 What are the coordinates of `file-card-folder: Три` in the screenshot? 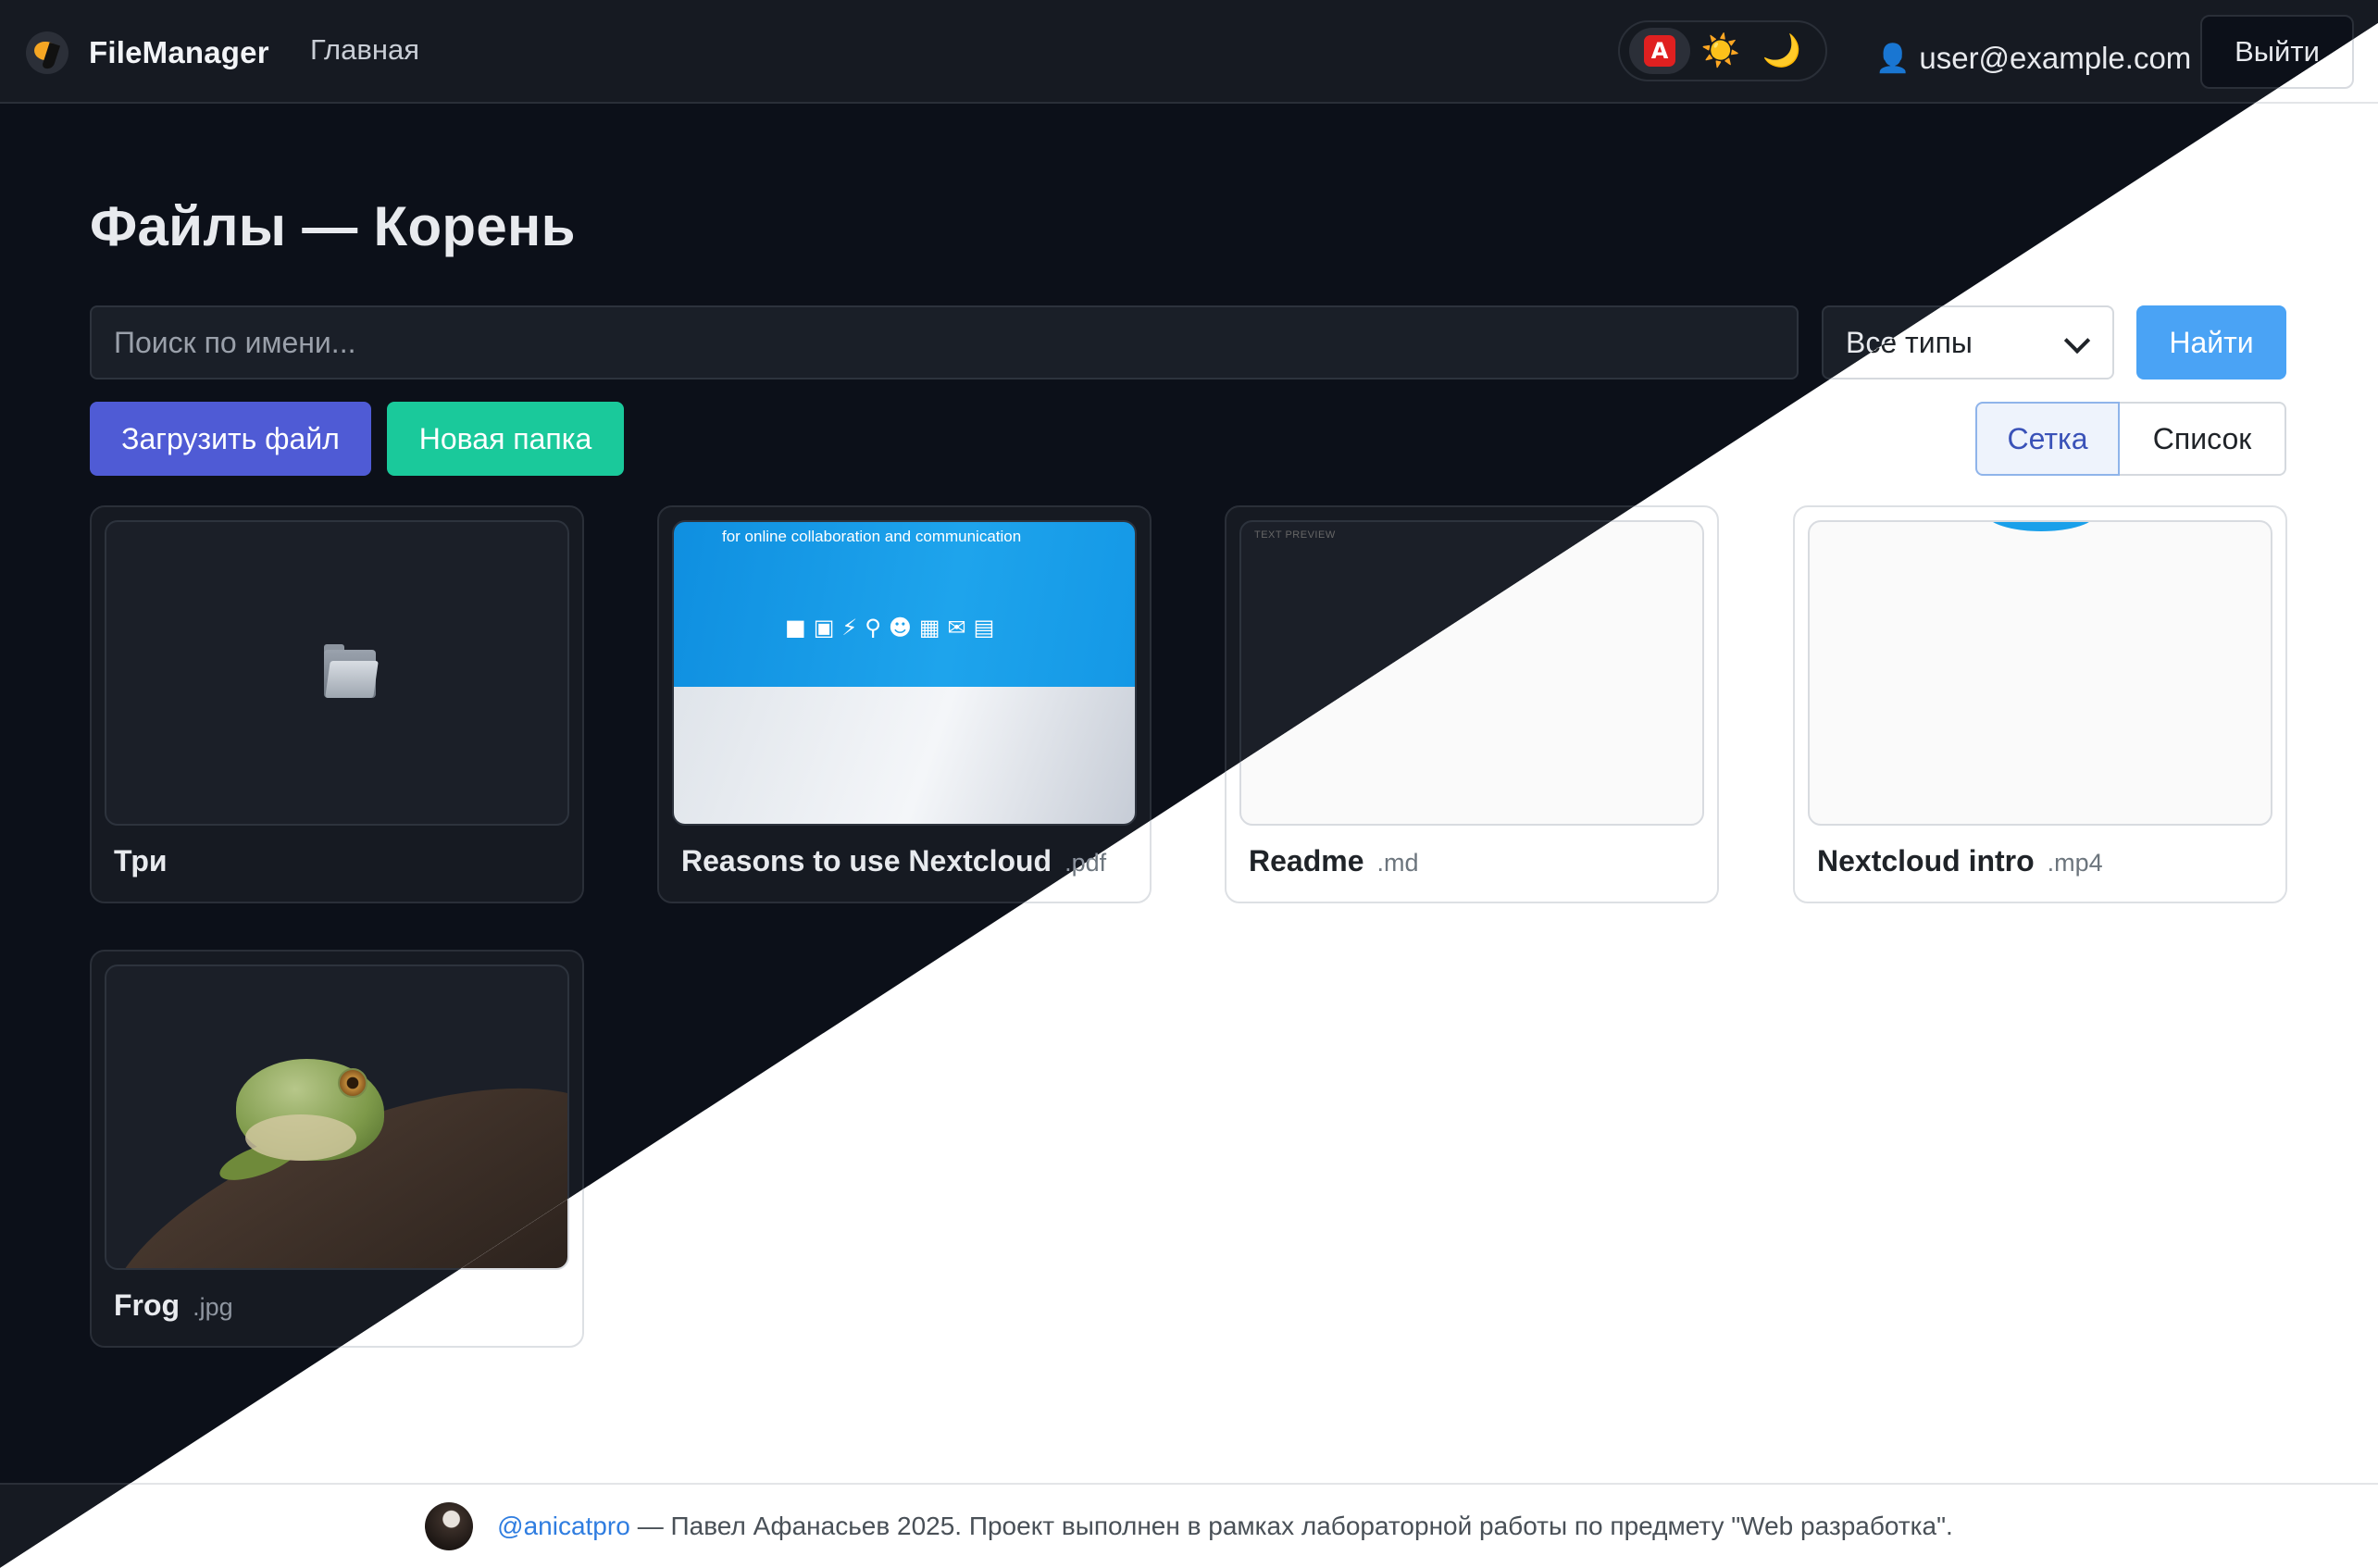 It's located at (337, 704).